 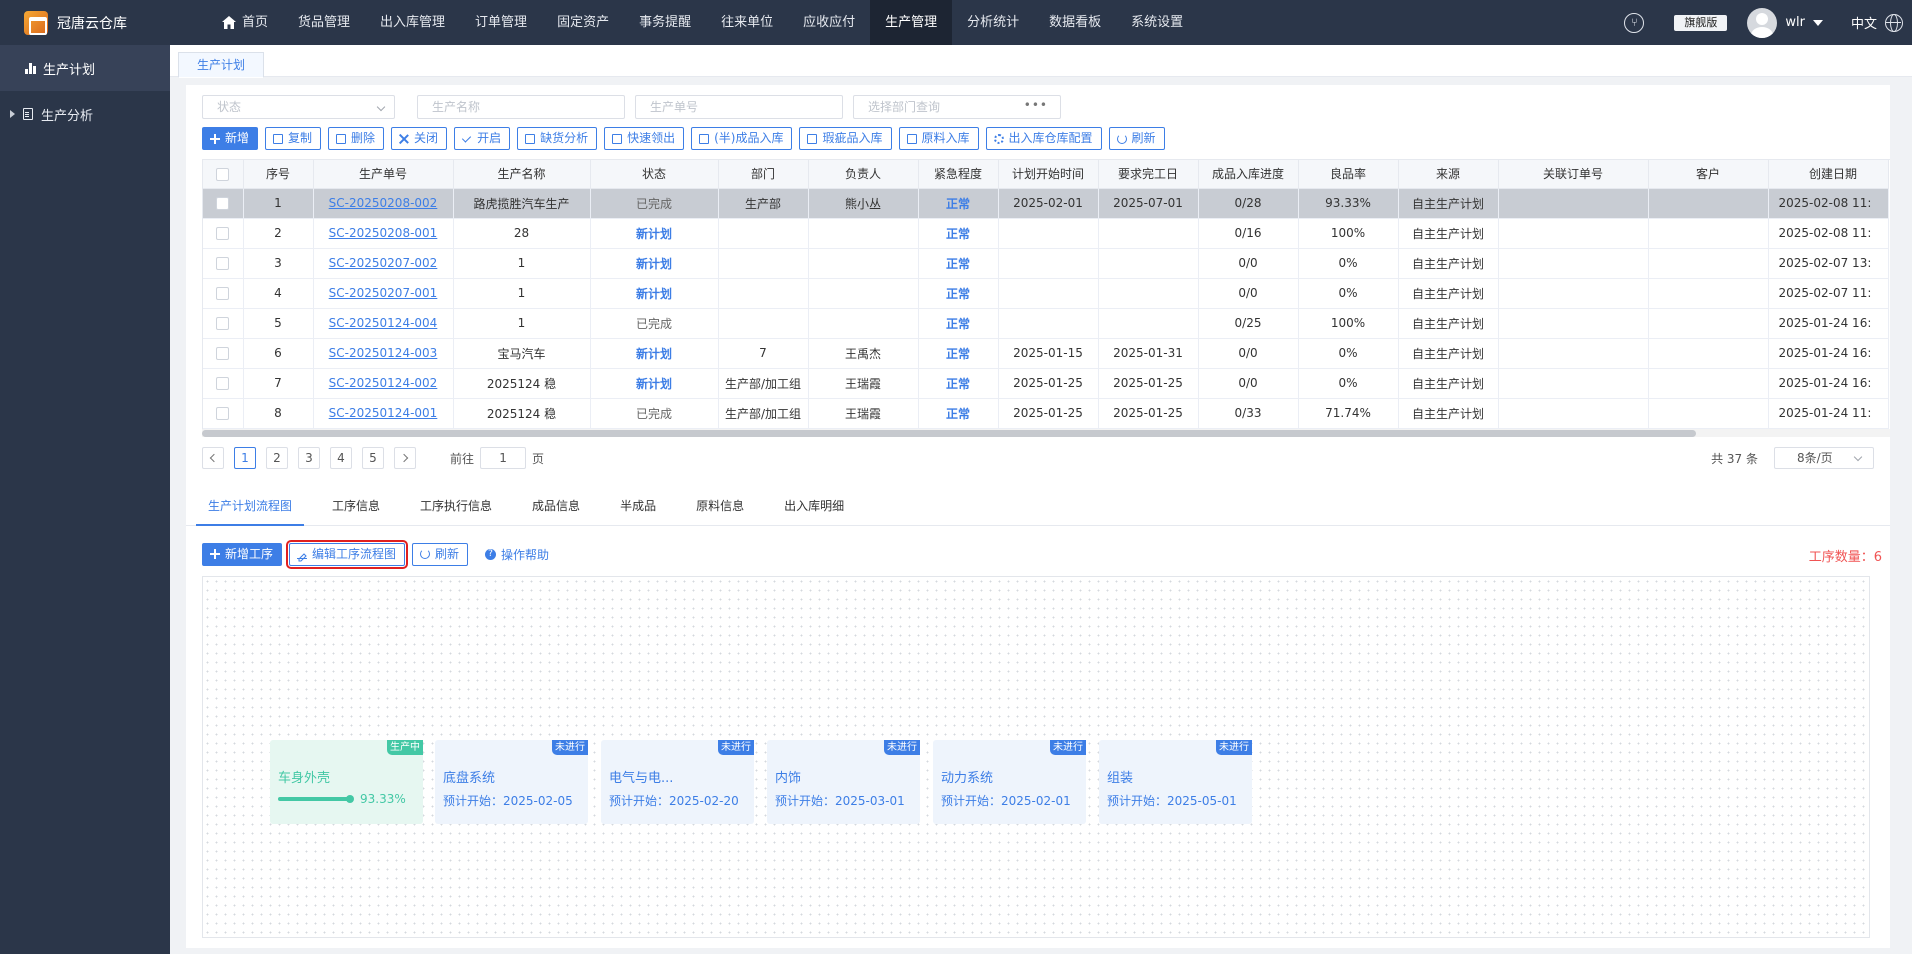 What do you see at coordinates (521, 107) in the screenshot?
I see `production-name-input: 生产名称` at bounding box center [521, 107].